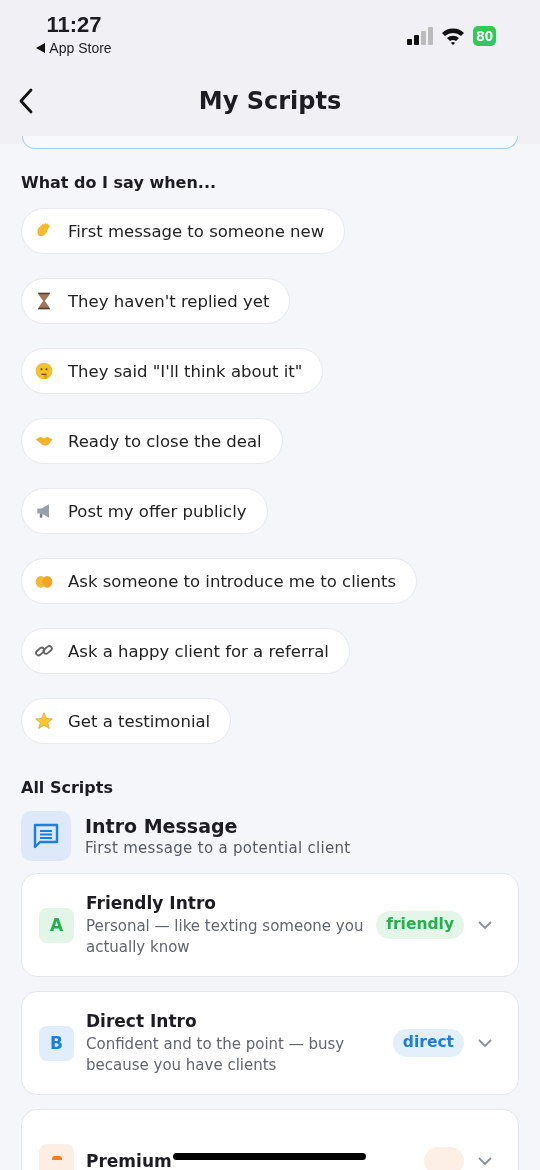 The width and height of the screenshot is (540, 1170). I want to click on back-triangle-icon, so click(41, 48).